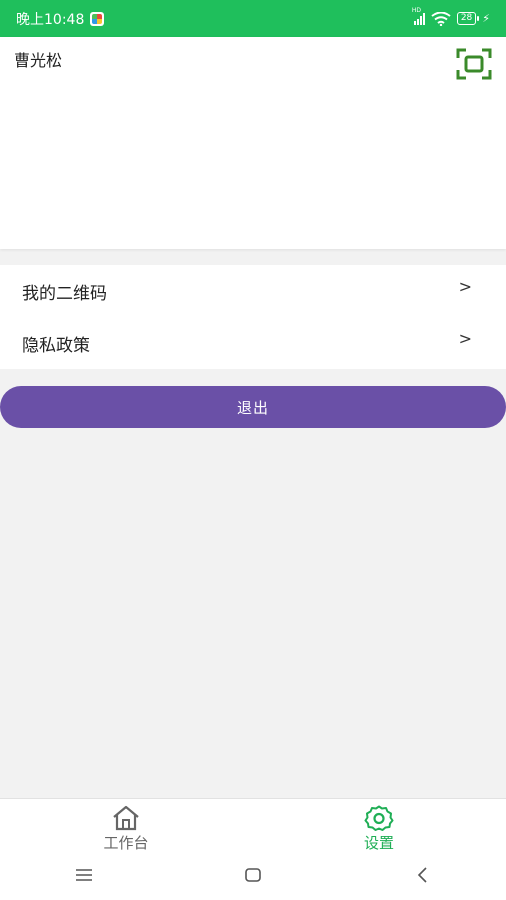  What do you see at coordinates (126, 843) in the screenshot?
I see `tab-label: 工作台` at bounding box center [126, 843].